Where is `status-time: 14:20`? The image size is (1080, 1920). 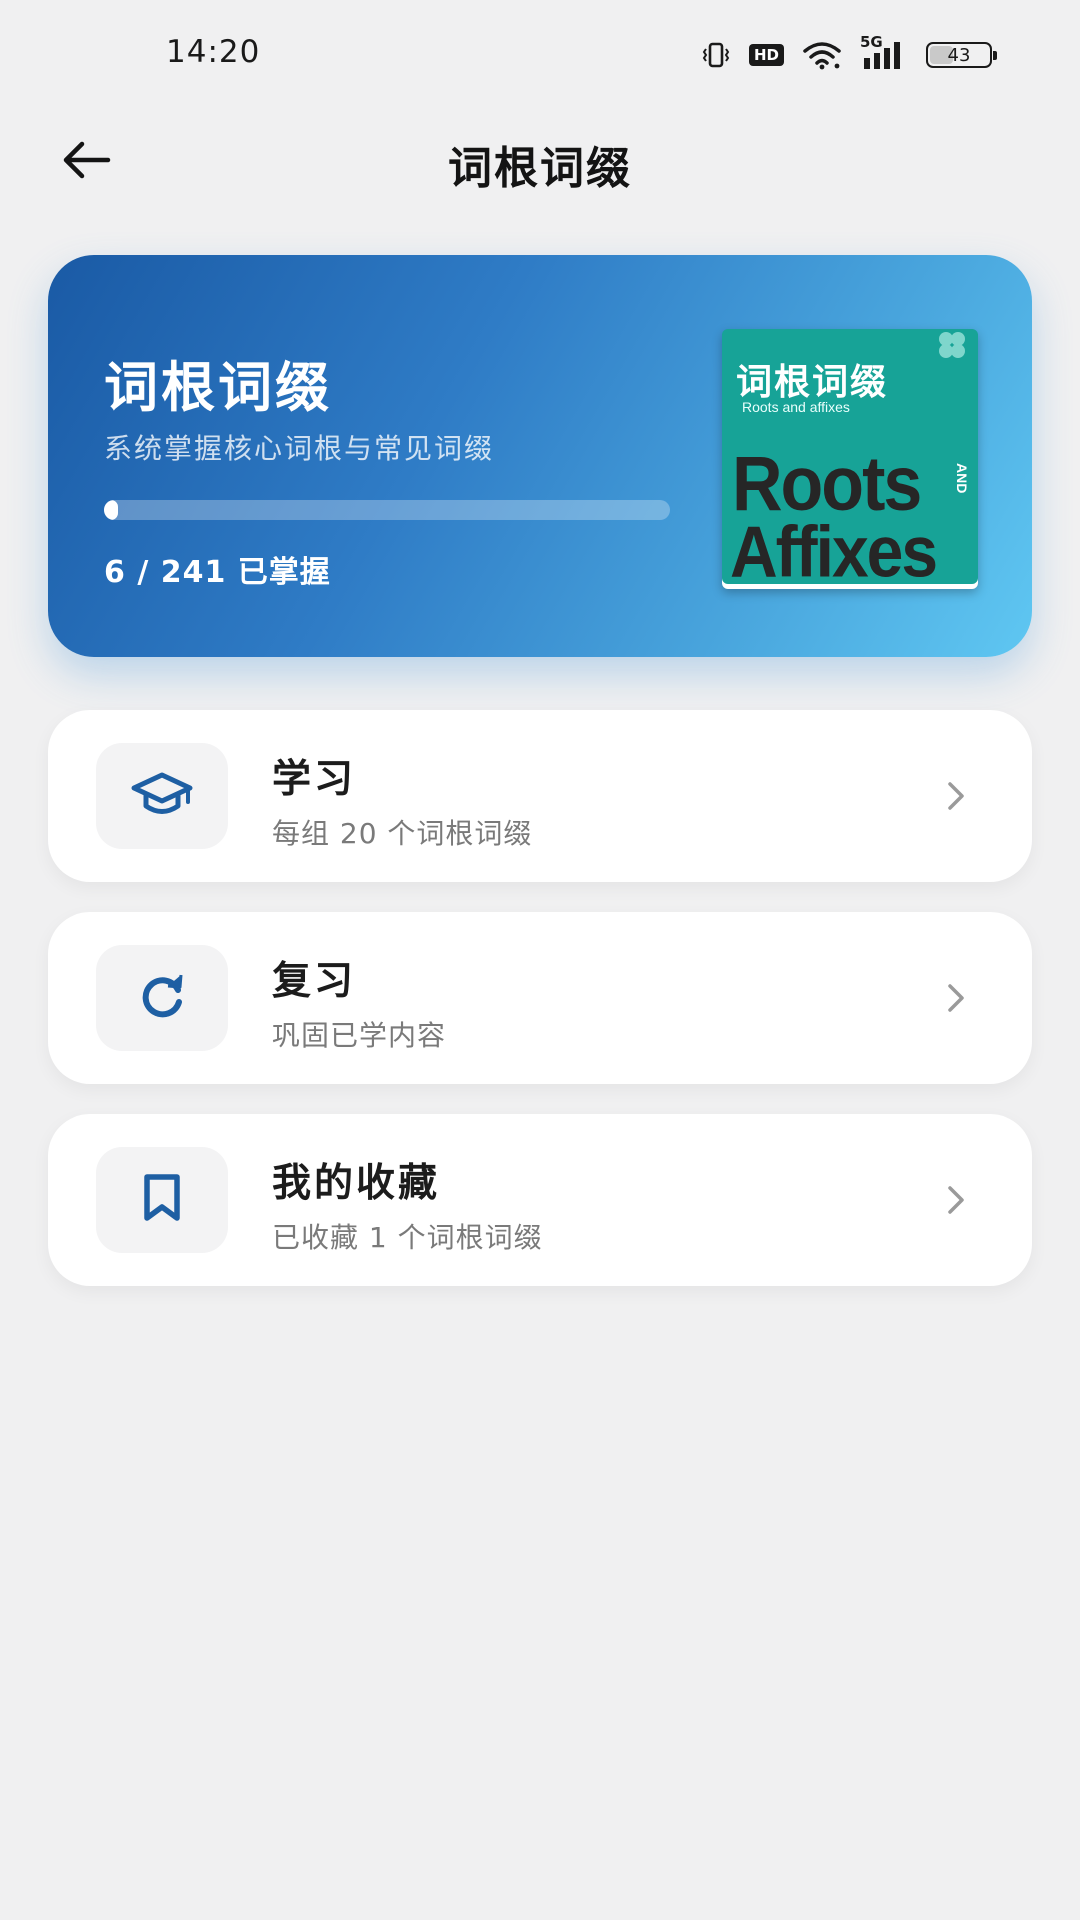
status-time: 14:20 is located at coordinates (213, 52).